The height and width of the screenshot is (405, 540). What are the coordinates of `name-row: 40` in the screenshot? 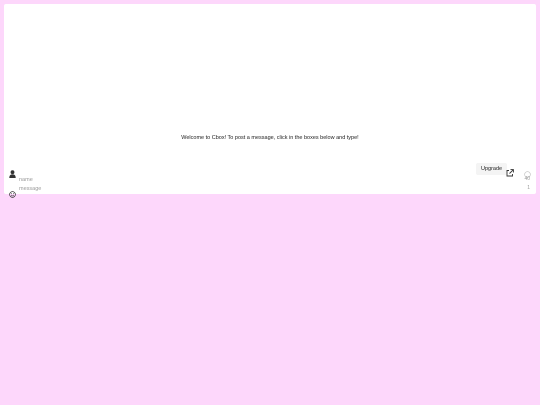 It's located at (270, 179).